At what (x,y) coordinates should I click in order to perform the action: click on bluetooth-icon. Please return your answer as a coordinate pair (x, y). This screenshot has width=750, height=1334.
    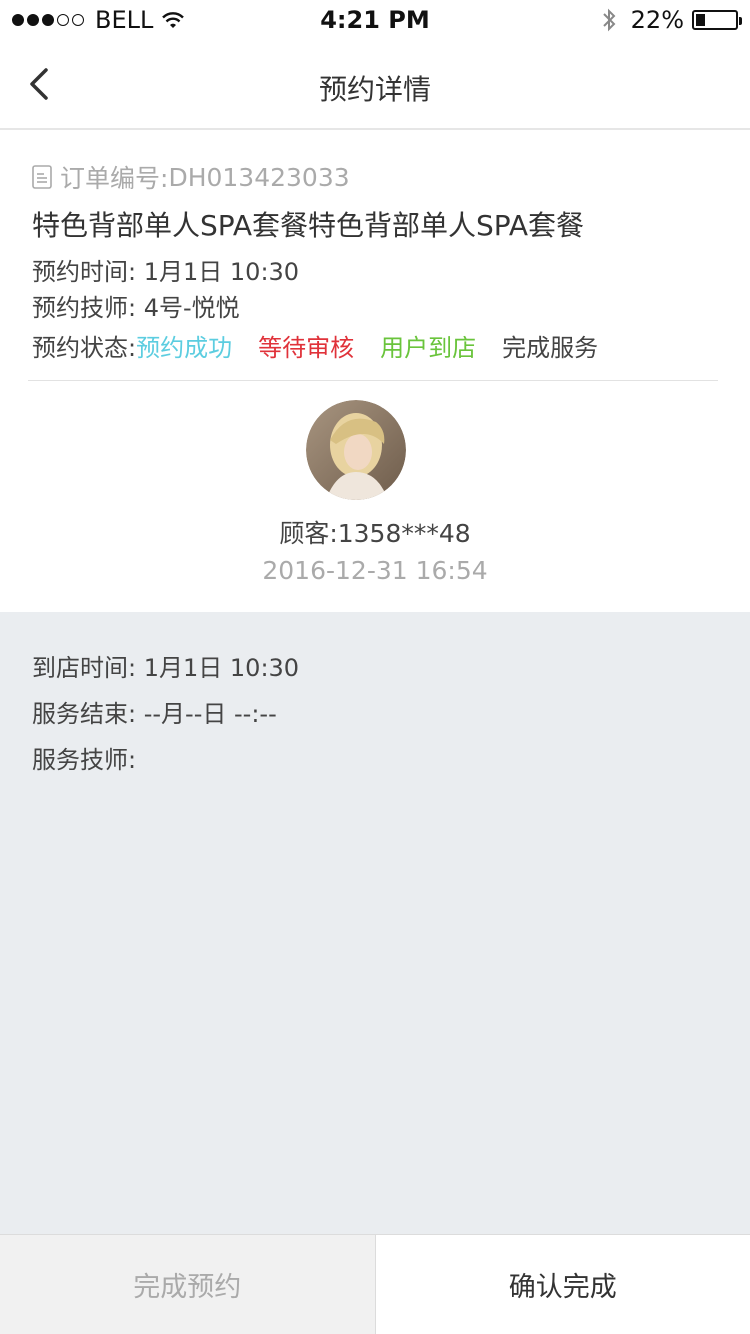
    Looking at the image, I should click on (609, 20).